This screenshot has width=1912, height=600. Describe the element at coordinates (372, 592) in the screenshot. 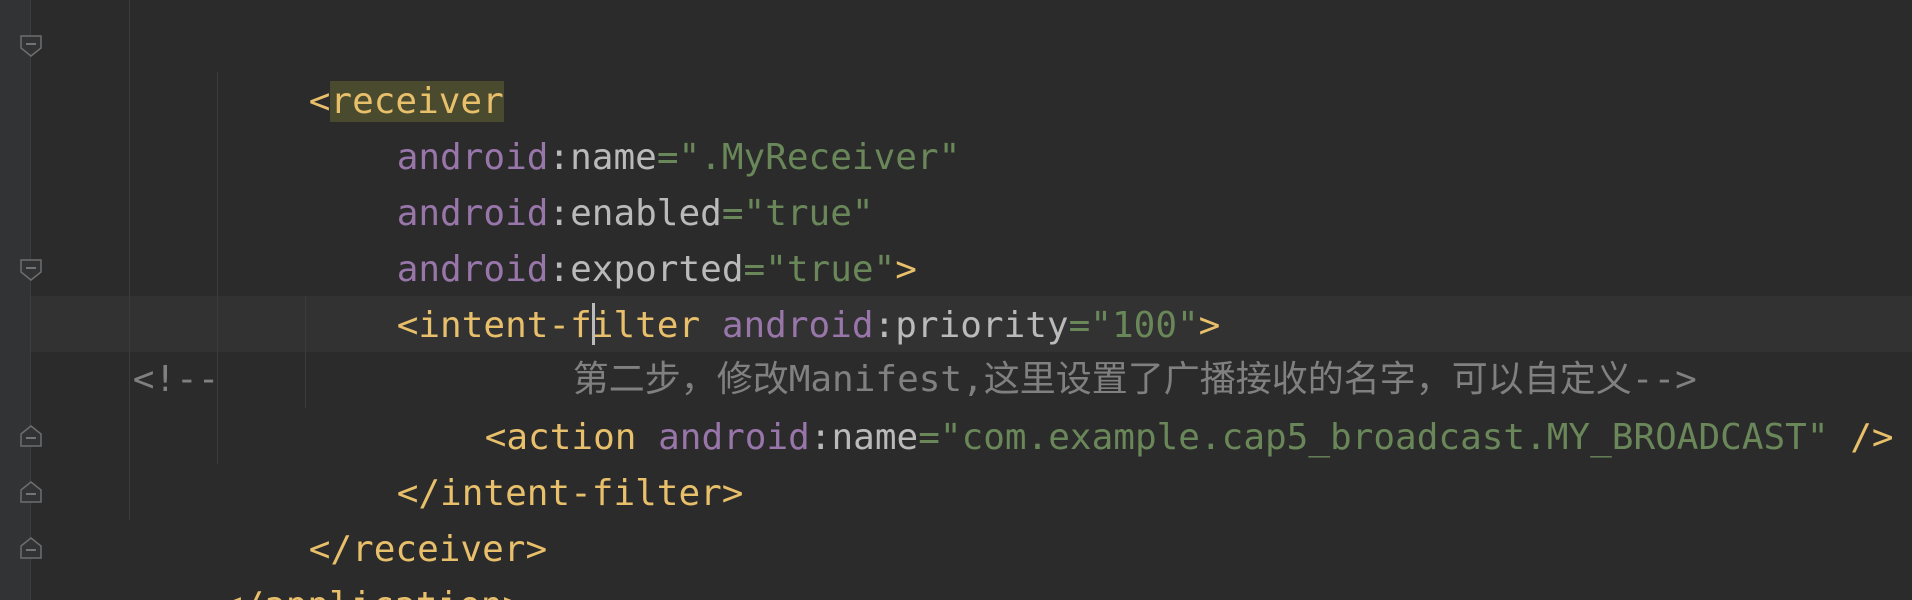

I see `closing-tag: </application>` at that location.